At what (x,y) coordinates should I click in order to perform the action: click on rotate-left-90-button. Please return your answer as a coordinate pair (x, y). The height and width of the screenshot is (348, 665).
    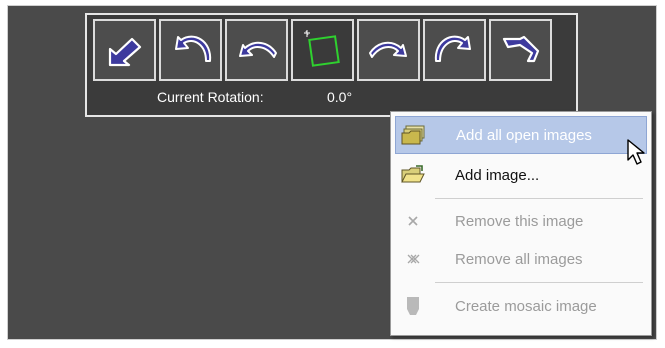
    Looking at the image, I should click on (124, 50).